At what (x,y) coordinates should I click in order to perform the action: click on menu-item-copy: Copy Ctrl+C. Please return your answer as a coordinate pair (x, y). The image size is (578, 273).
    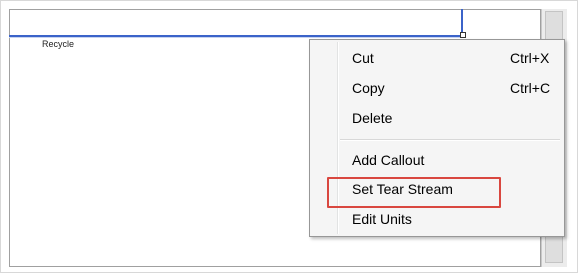
    Looking at the image, I should click on (437, 88).